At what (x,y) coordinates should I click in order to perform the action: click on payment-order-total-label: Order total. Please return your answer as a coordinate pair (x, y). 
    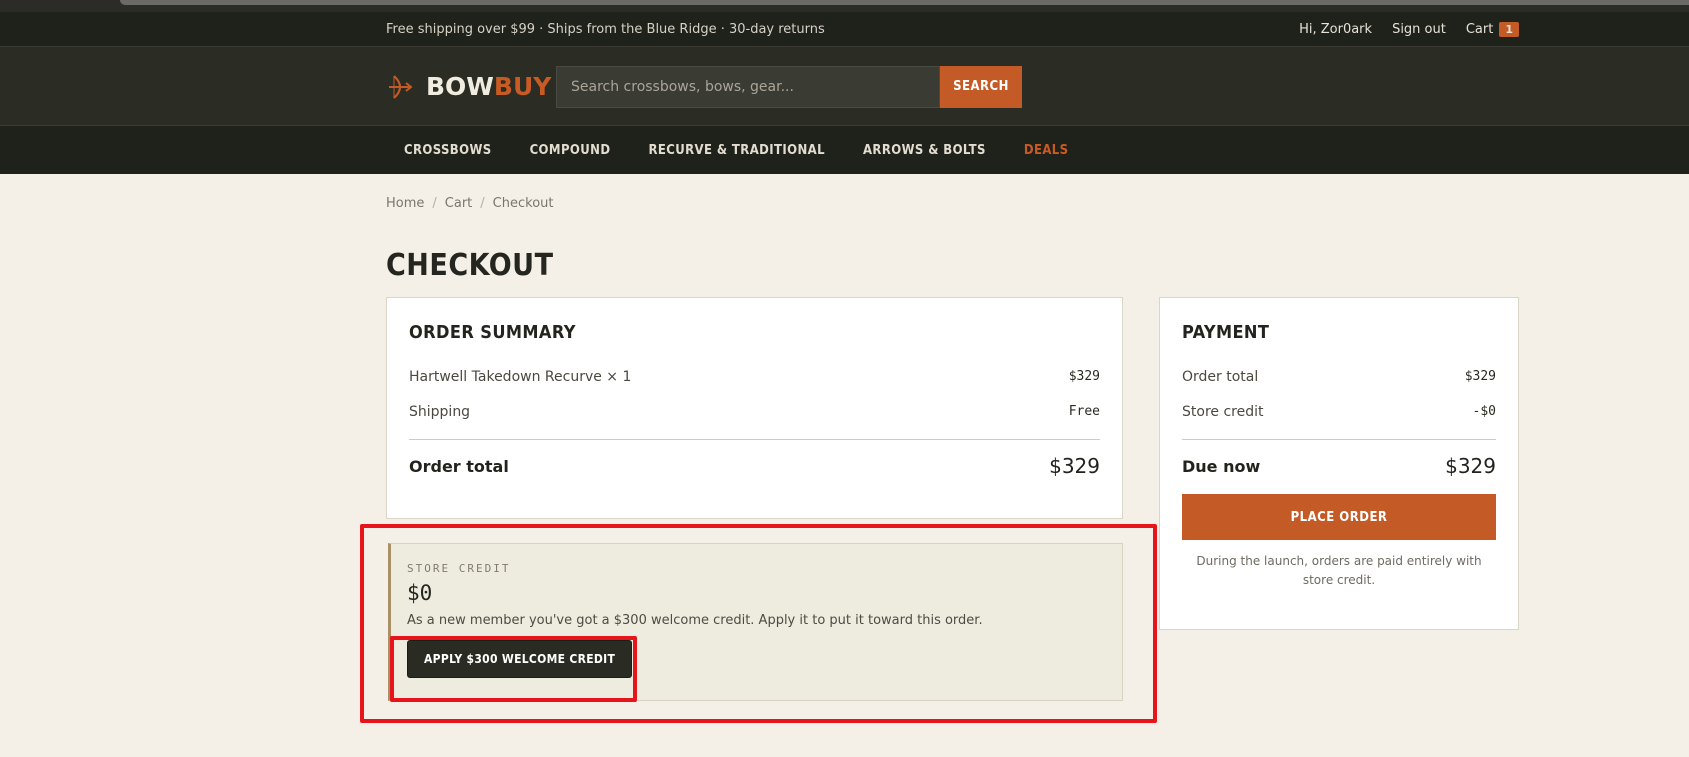
    Looking at the image, I should click on (1220, 376).